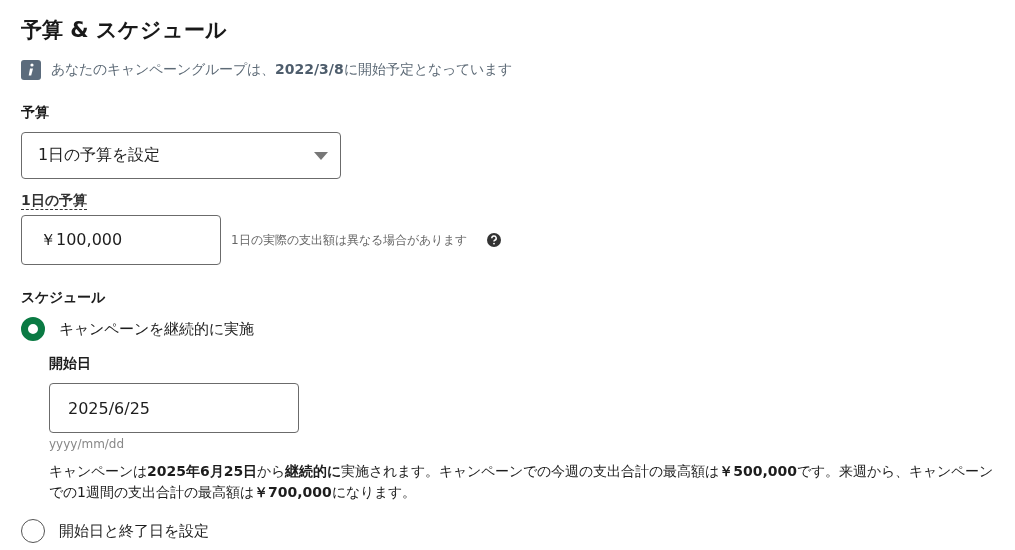 This screenshot has height=550, width=1015. What do you see at coordinates (54, 200) in the screenshot?
I see `daily-budget-label: 1日の予算` at bounding box center [54, 200].